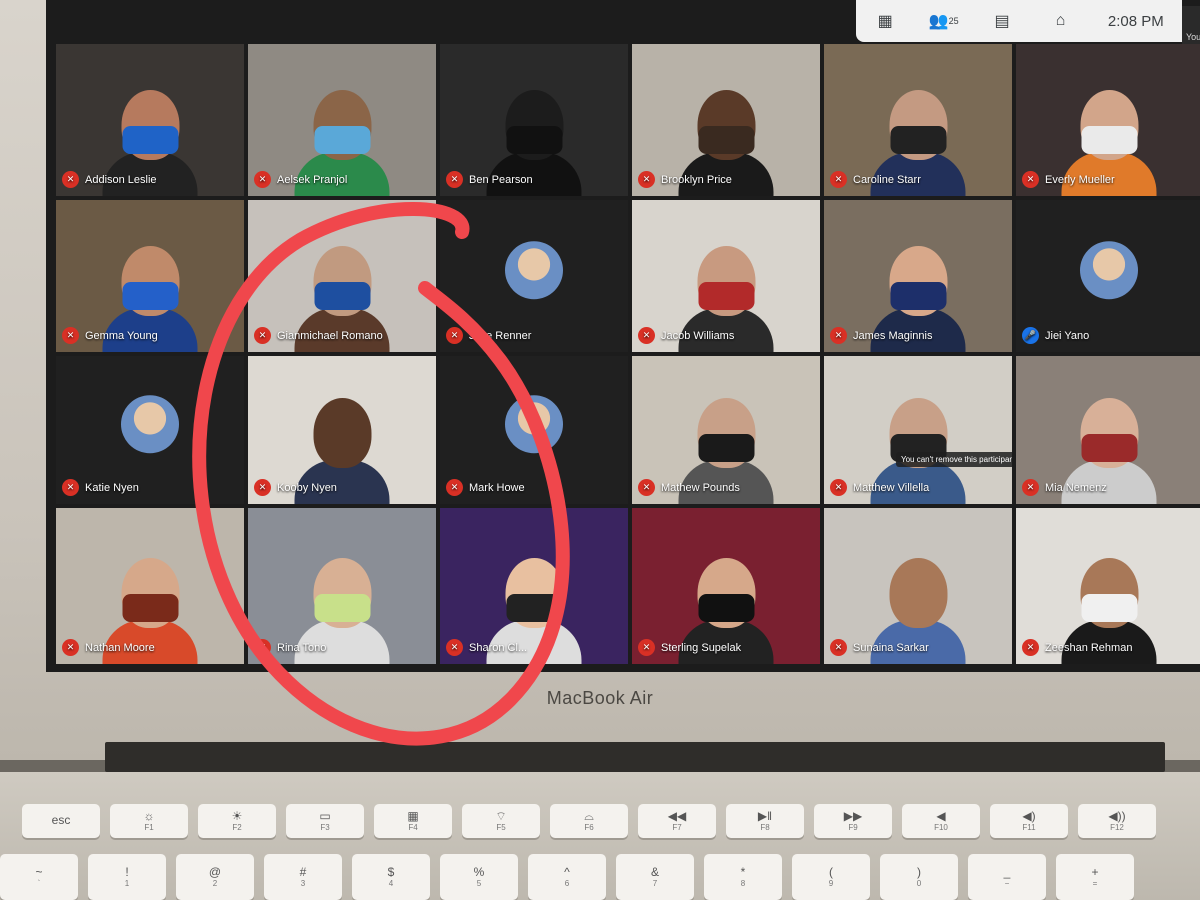 This screenshot has width=1200, height=900. What do you see at coordinates (1108, 430) in the screenshot?
I see `participant-tile: ✕ Mia Nemenz` at bounding box center [1108, 430].